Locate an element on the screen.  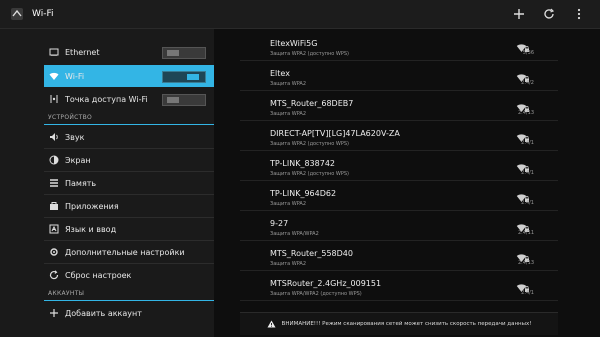
network-ssid: EltexWiFi5G is located at coordinates (294, 43).